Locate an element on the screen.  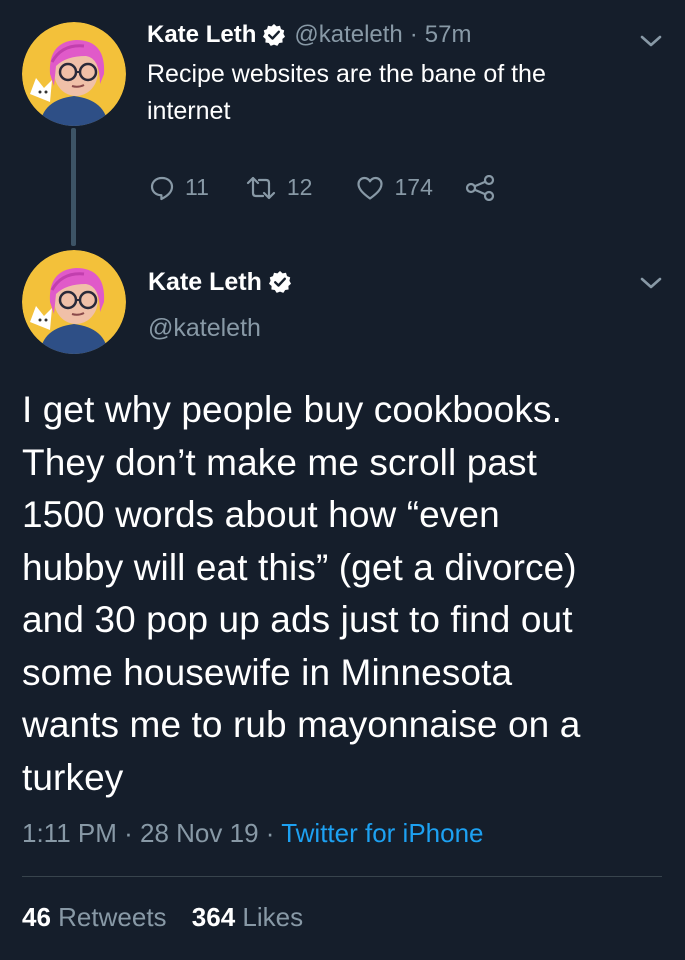
reply-count: 11 is located at coordinates (197, 187).